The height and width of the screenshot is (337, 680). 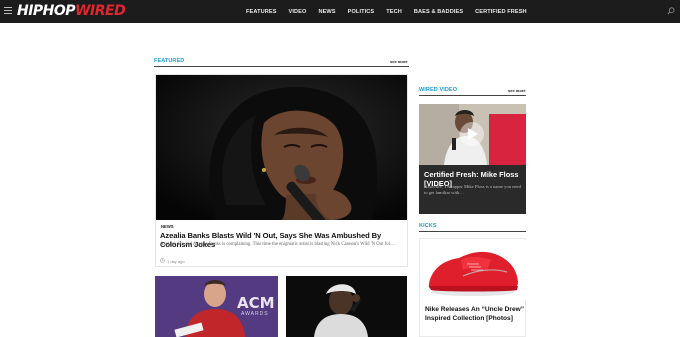 I want to click on nav-item-certified-fresh: CERTIFIED FRESH, so click(x=501, y=12).